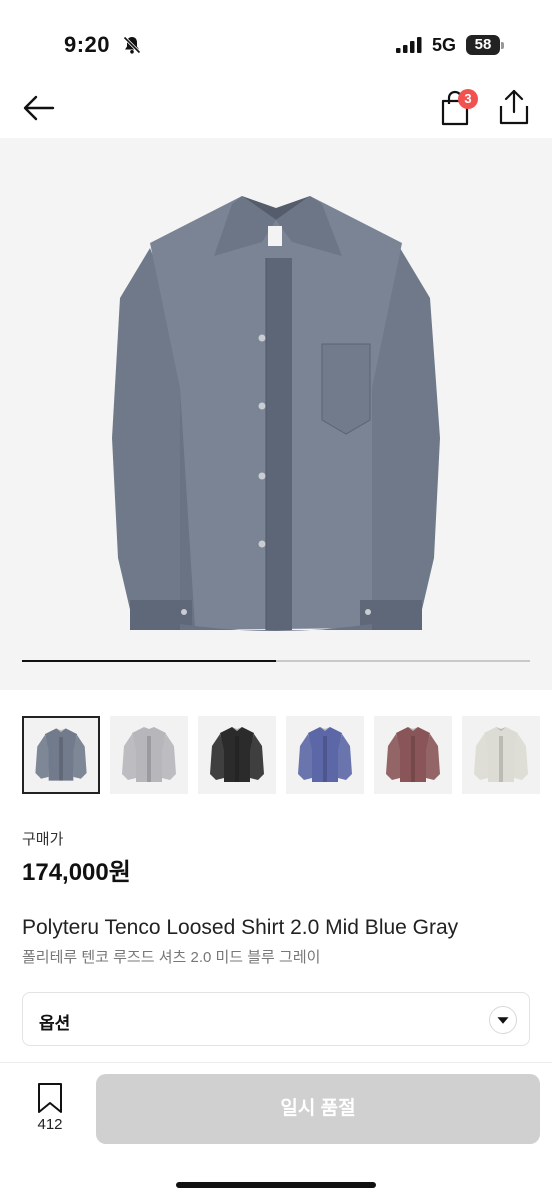 The width and height of the screenshot is (552, 1200). I want to click on signal-icon, so click(409, 45).